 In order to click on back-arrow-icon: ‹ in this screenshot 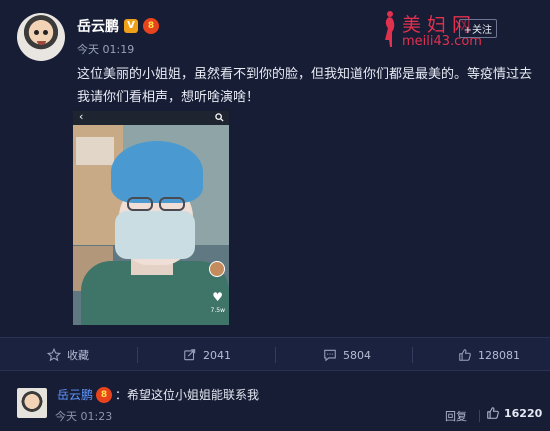, I will do `click(81, 117)`.